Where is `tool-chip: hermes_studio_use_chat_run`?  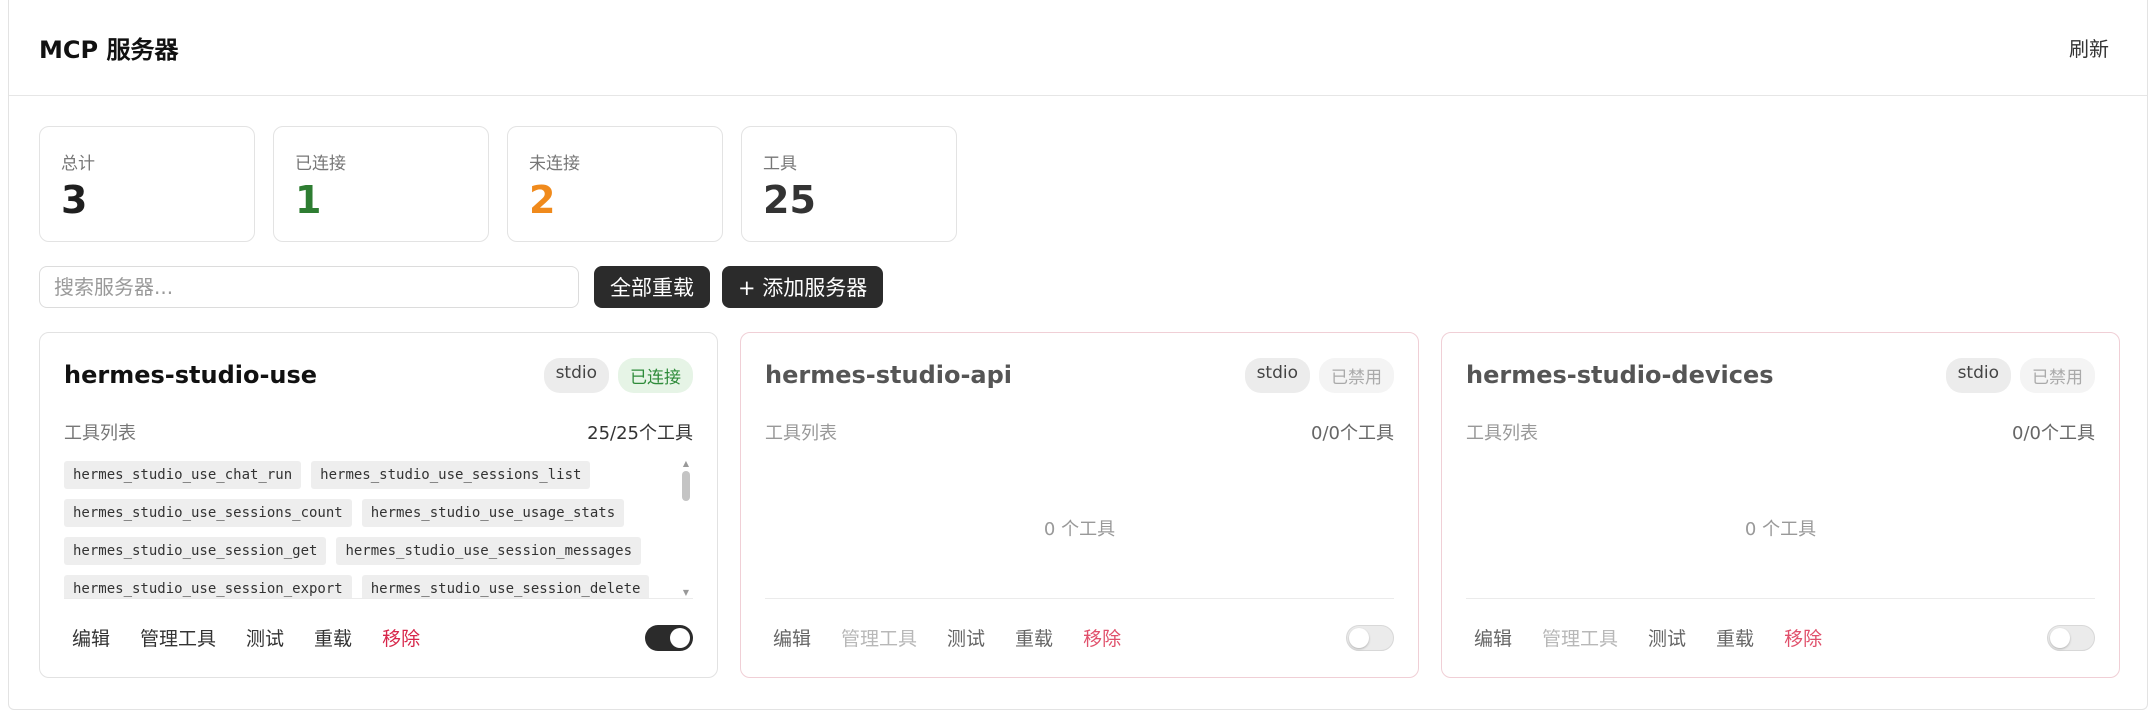 tool-chip: hermes_studio_use_chat_run is located at coordinates (183, 475).